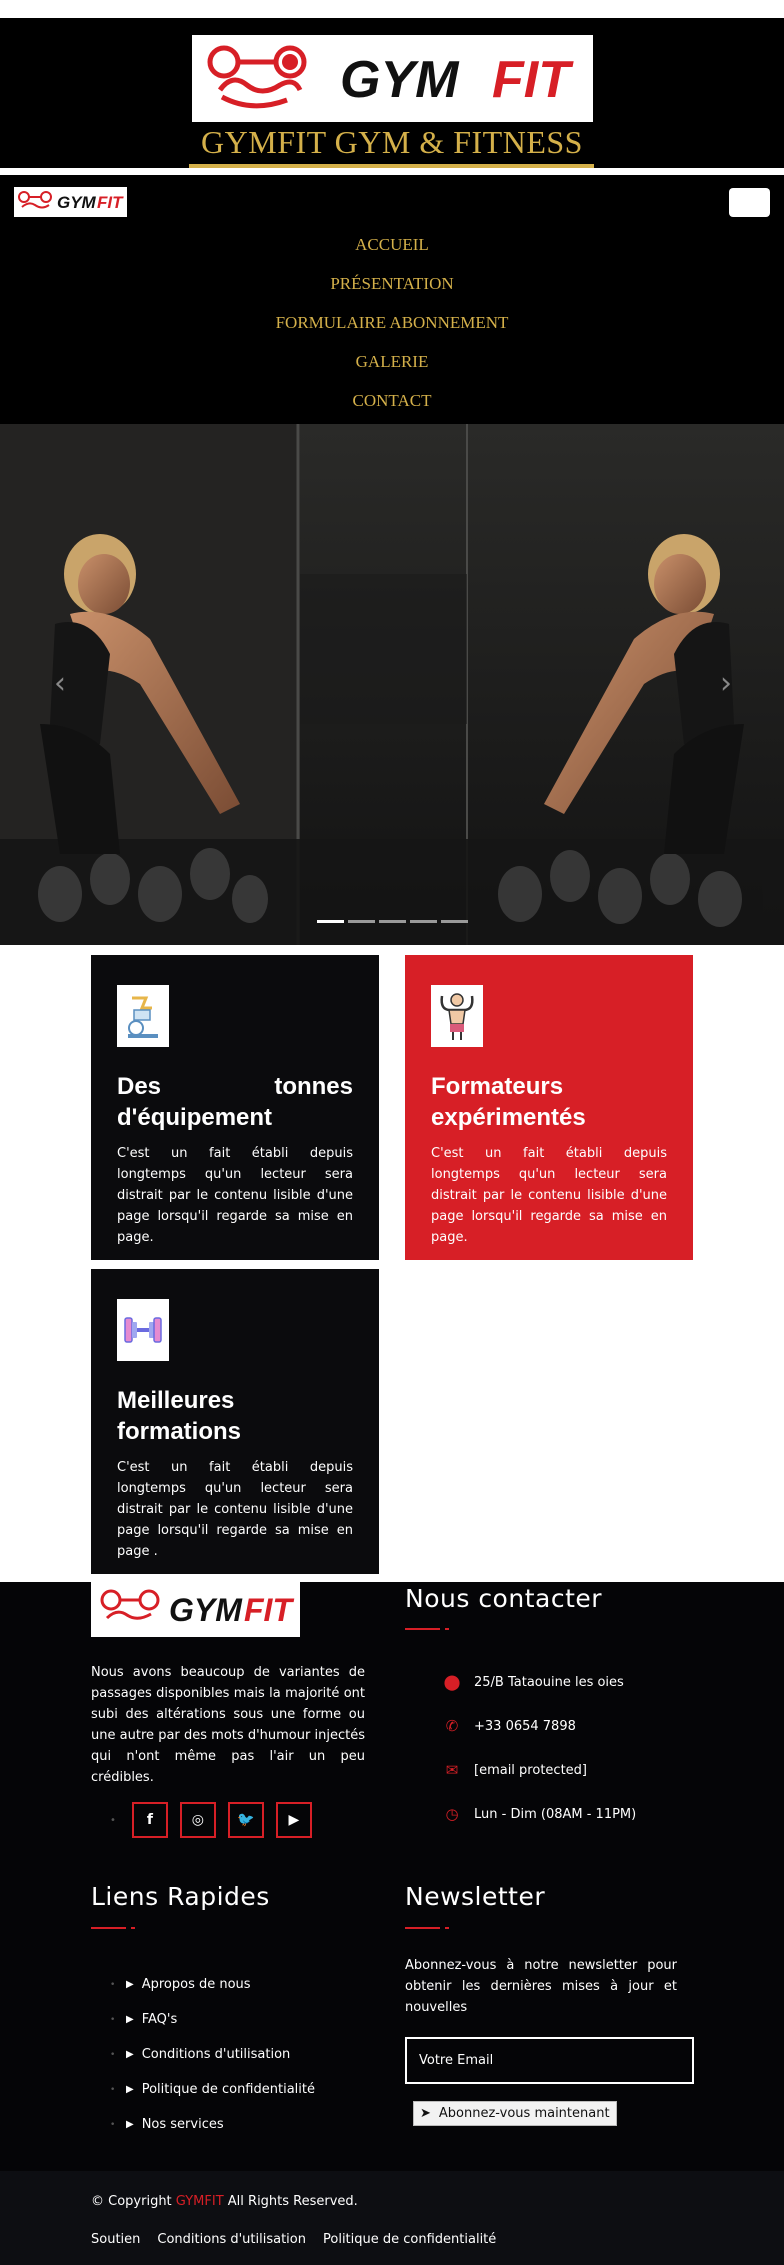 The height and width of the screenshot is (2265, 784). Describe the element at coordinates (508, 1102) in the screenshot. I see `feature-title: Formateurs expérimentés` at that location.